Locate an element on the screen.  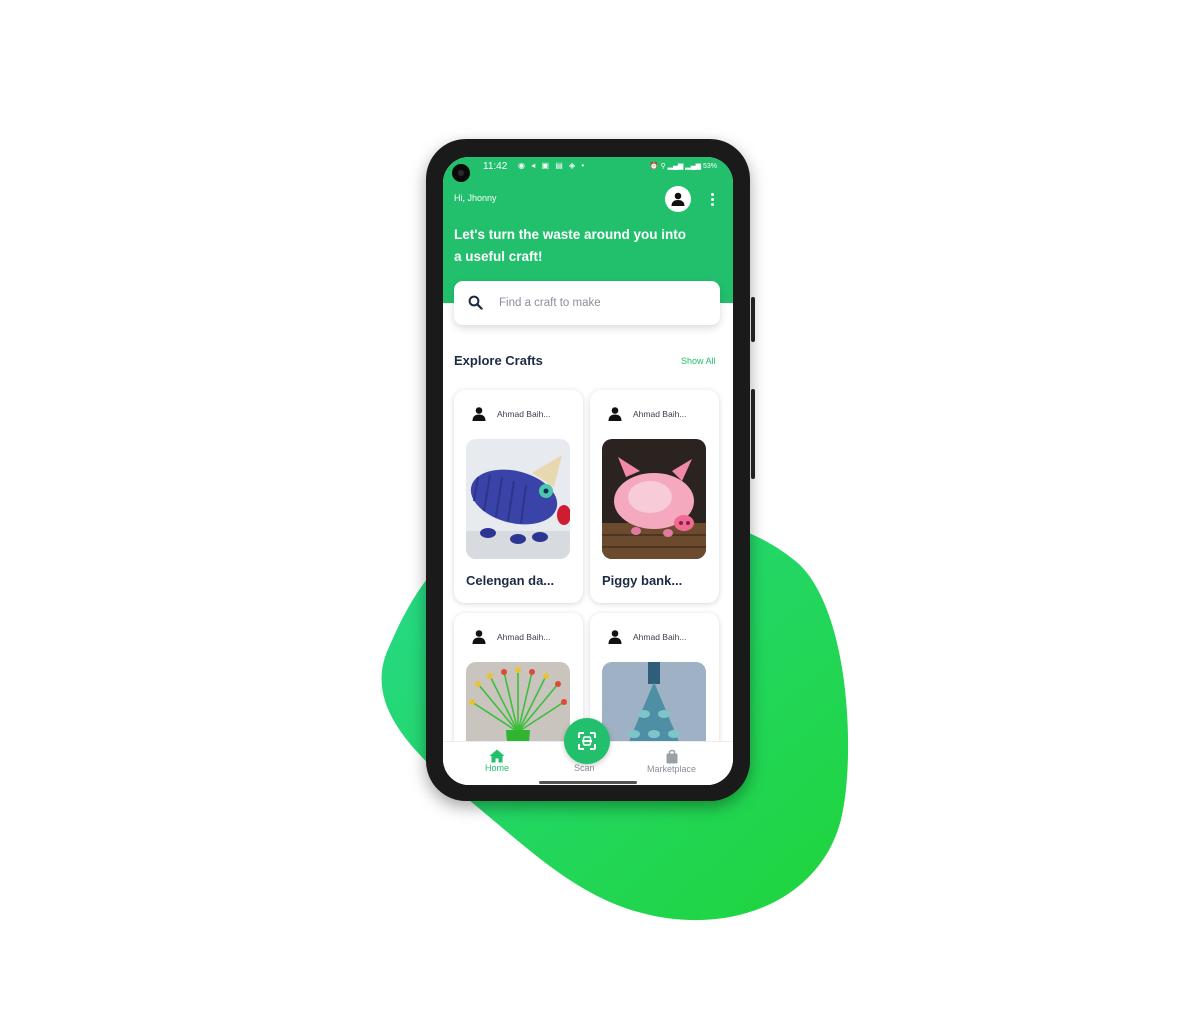
scan-icon is located at coordinates (587, 741).